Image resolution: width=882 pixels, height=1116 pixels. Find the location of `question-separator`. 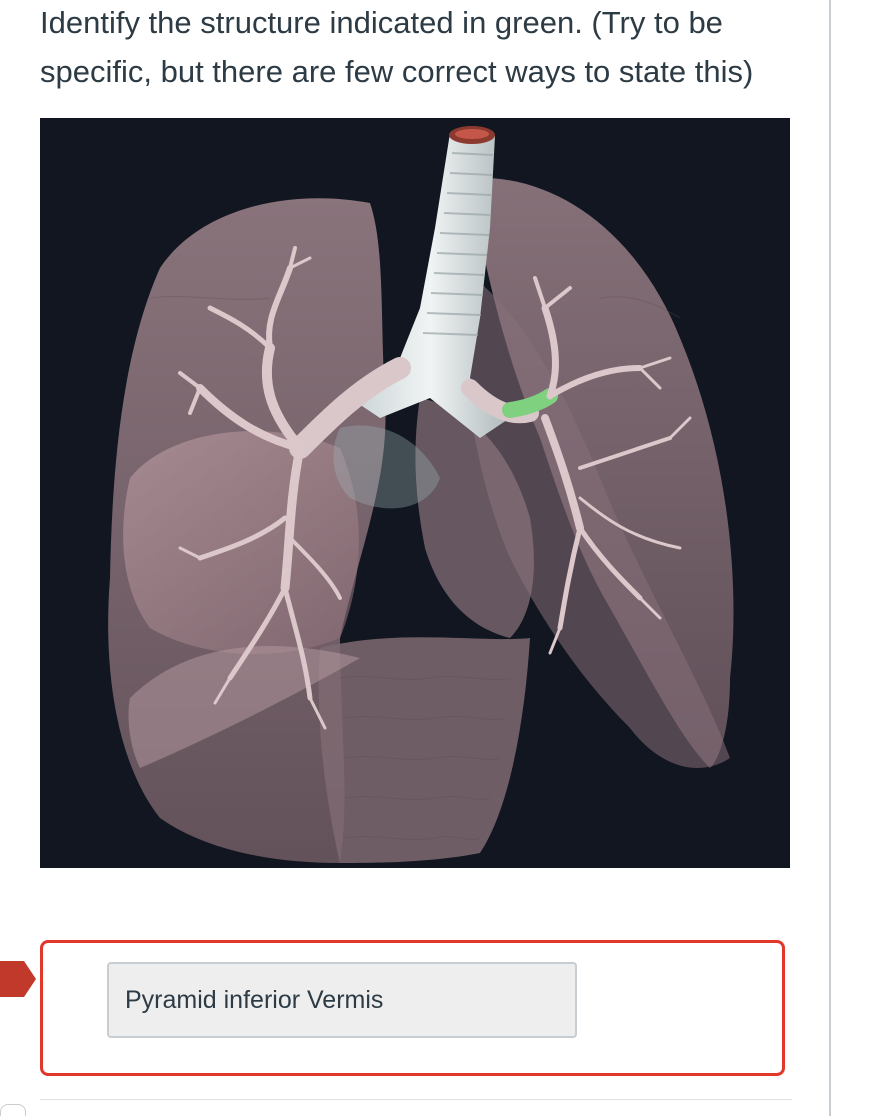

question-separator is located at coordinates (416, 1099).